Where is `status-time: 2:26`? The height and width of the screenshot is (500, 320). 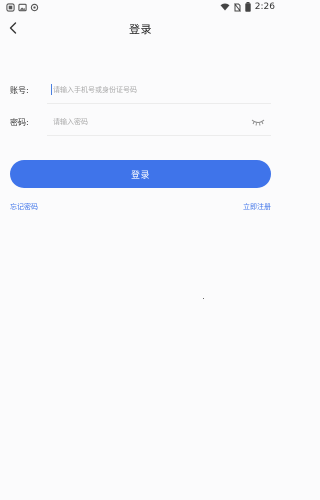
status-time: 2:26 is located at coordinates (264, 7).